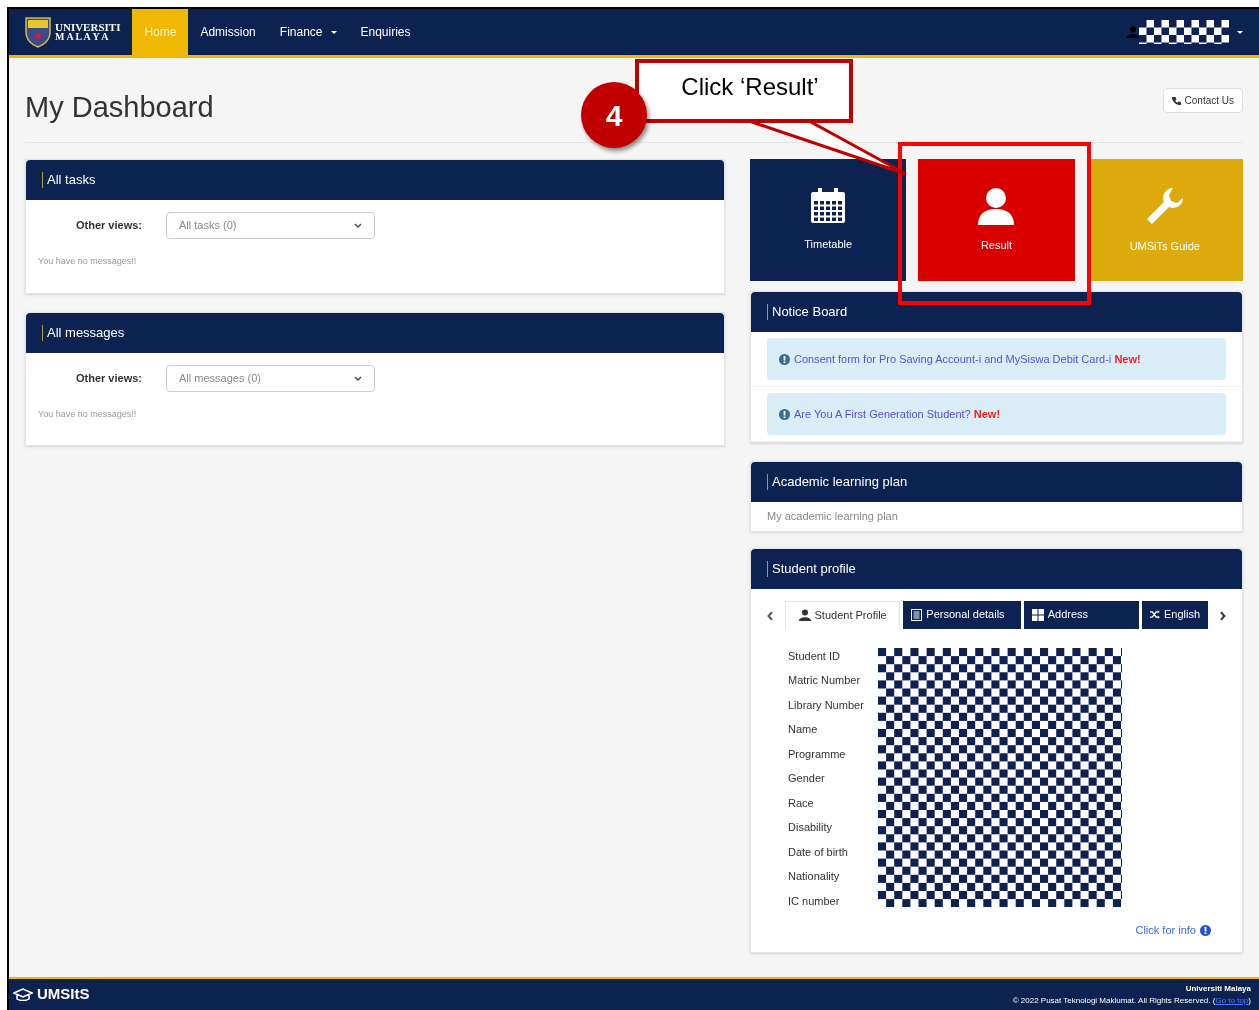 The image size is (1259, 1010). What do you see at coordinates (825, 680) in the screenshot?
I see `field-label: Matric Number` at bounding box center [825, 680].